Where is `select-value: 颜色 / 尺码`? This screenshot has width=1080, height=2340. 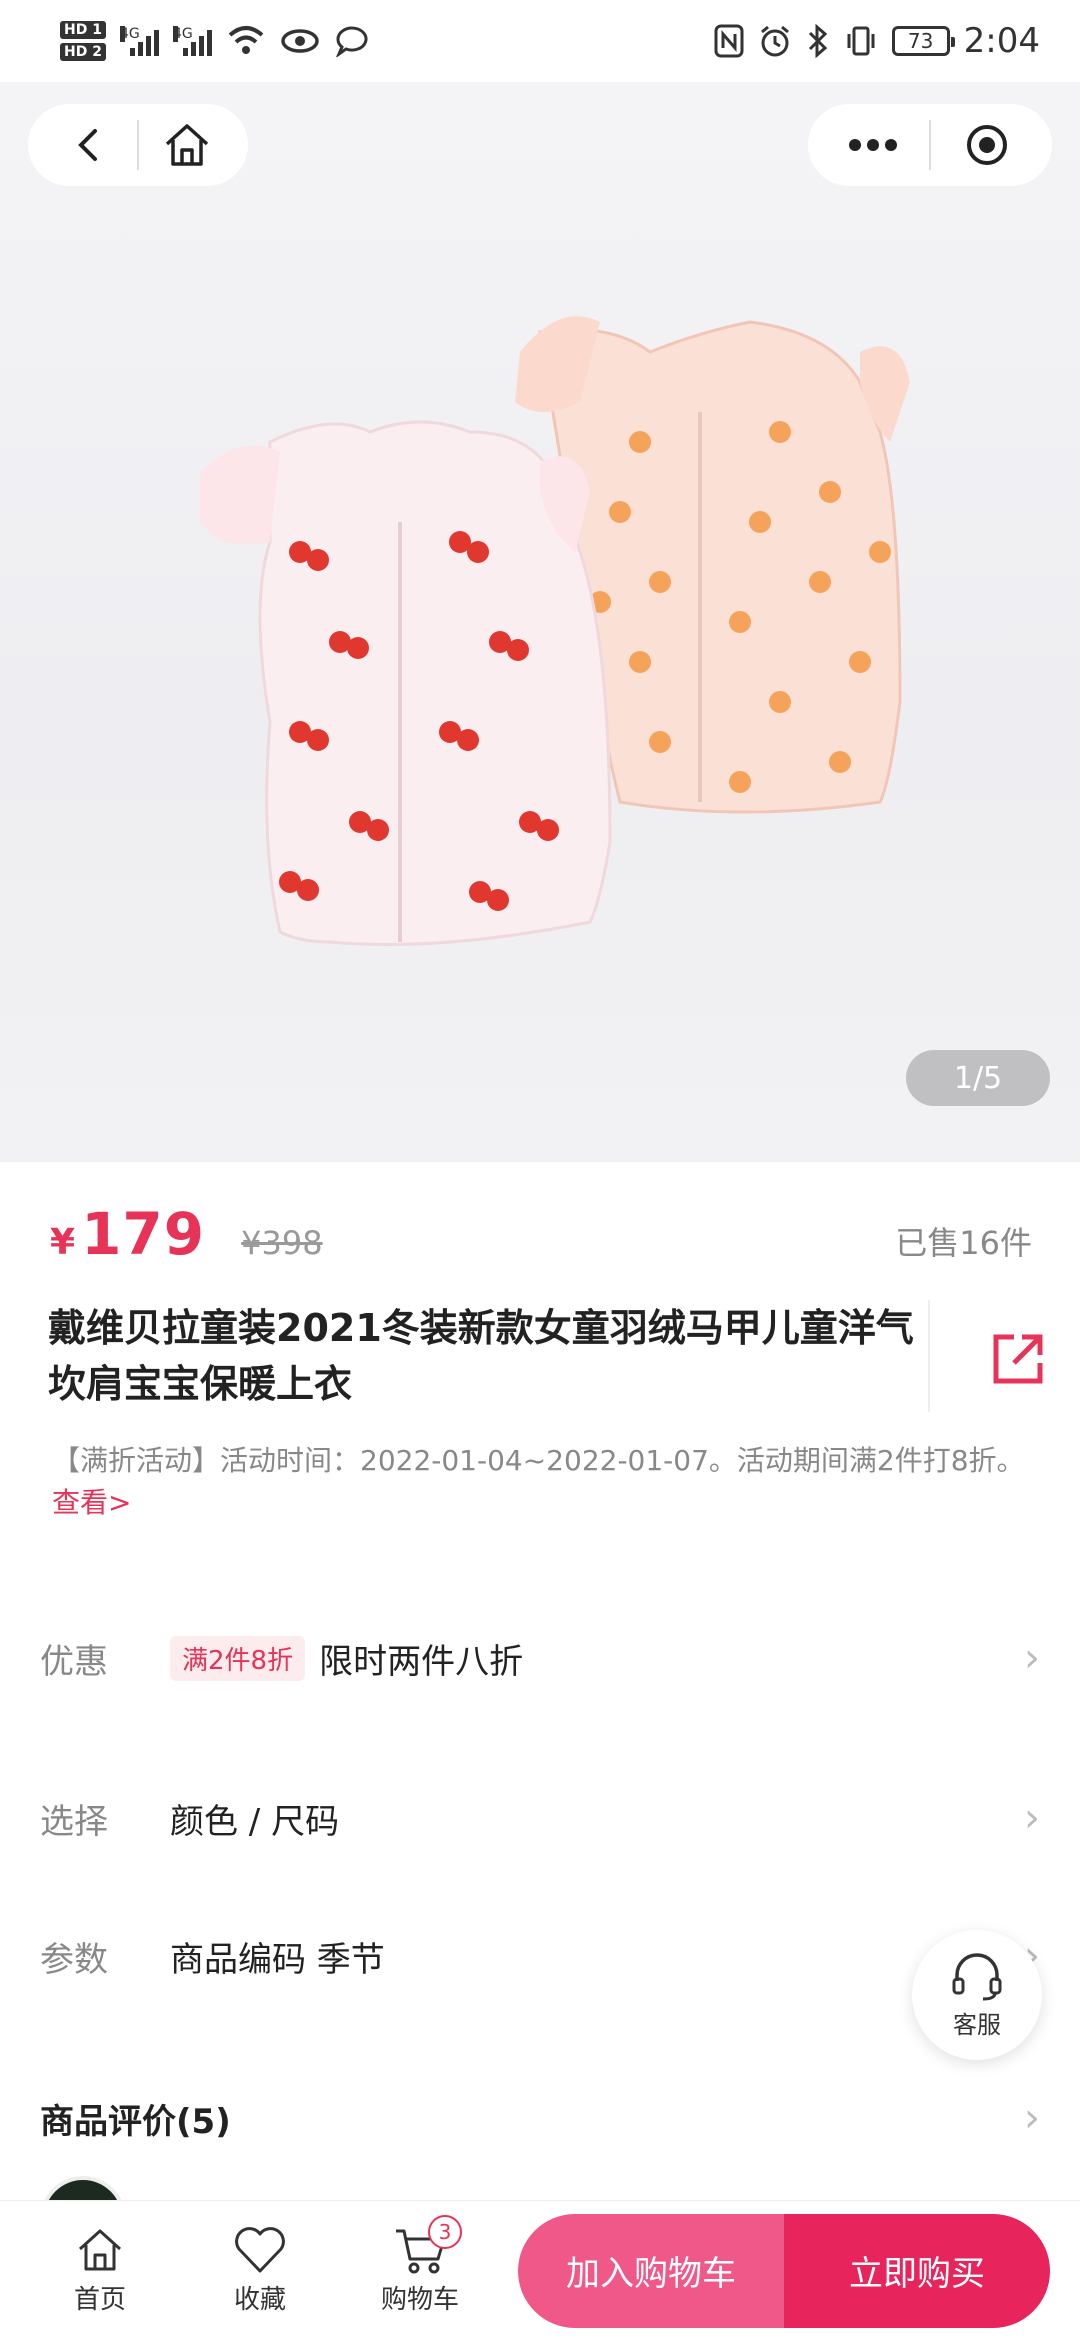 select-value: 颜色 / 尺码 is located at coordinates (255, 1821).